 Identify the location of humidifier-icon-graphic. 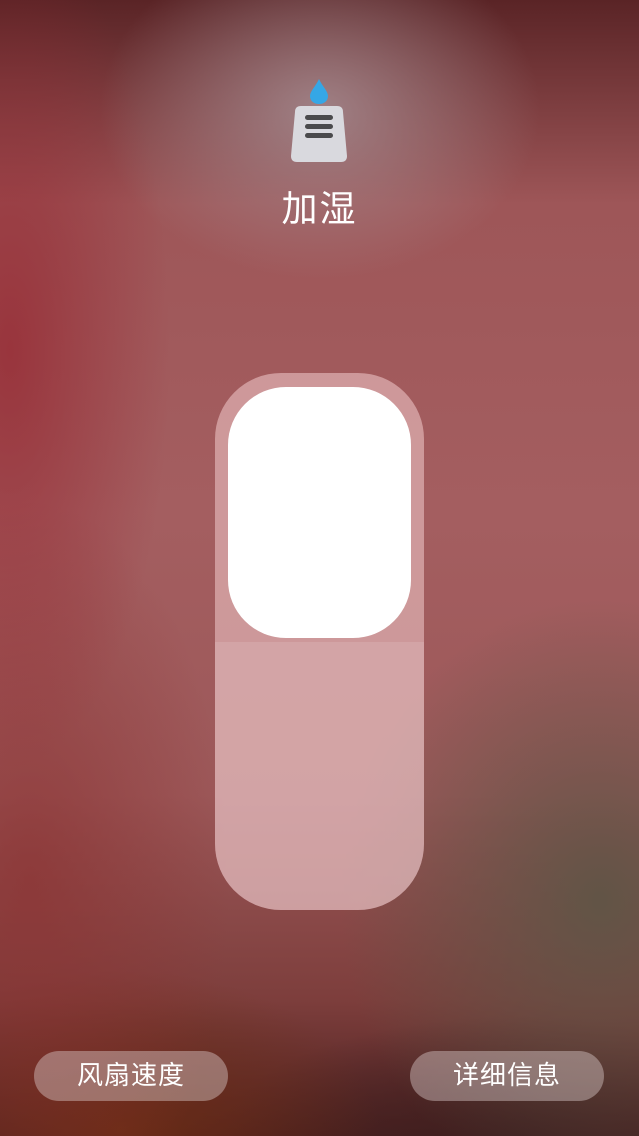
(319, 120).